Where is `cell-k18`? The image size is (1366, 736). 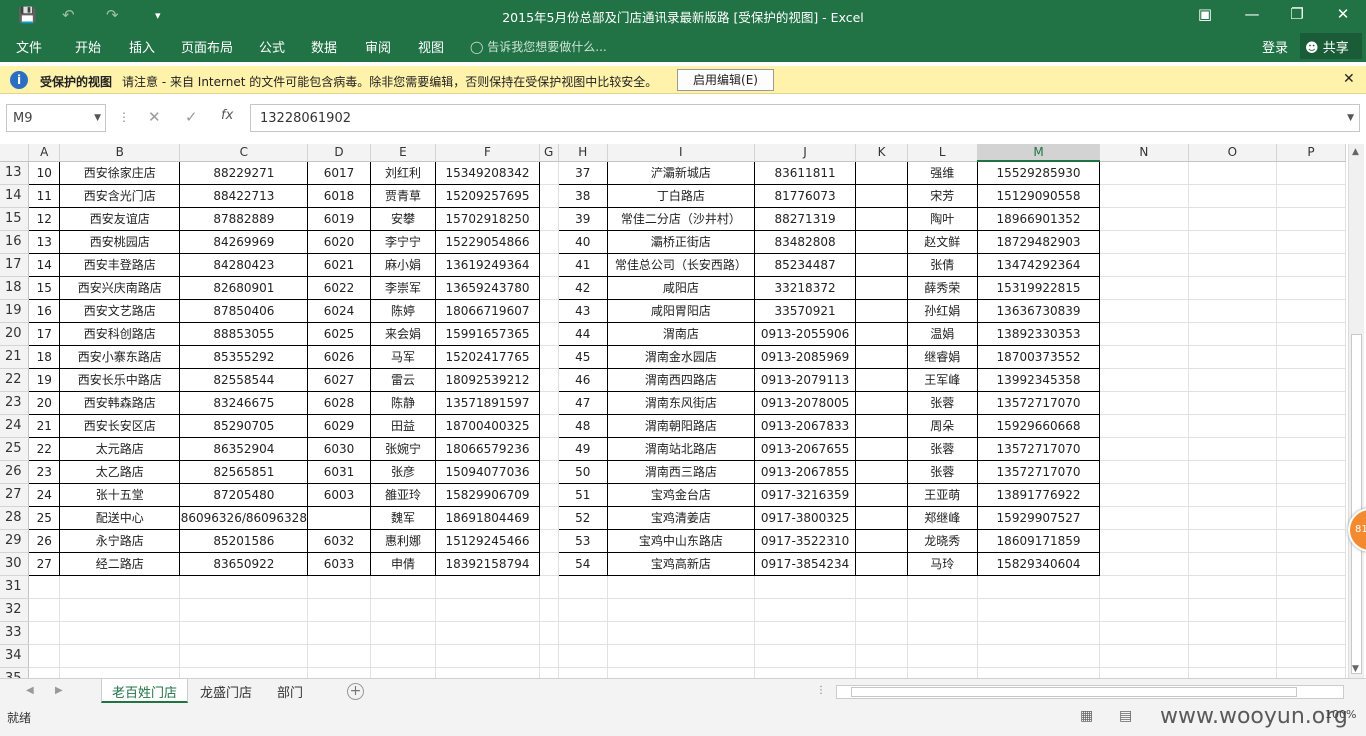 cell-k18 is located at coordinates (881, 287).